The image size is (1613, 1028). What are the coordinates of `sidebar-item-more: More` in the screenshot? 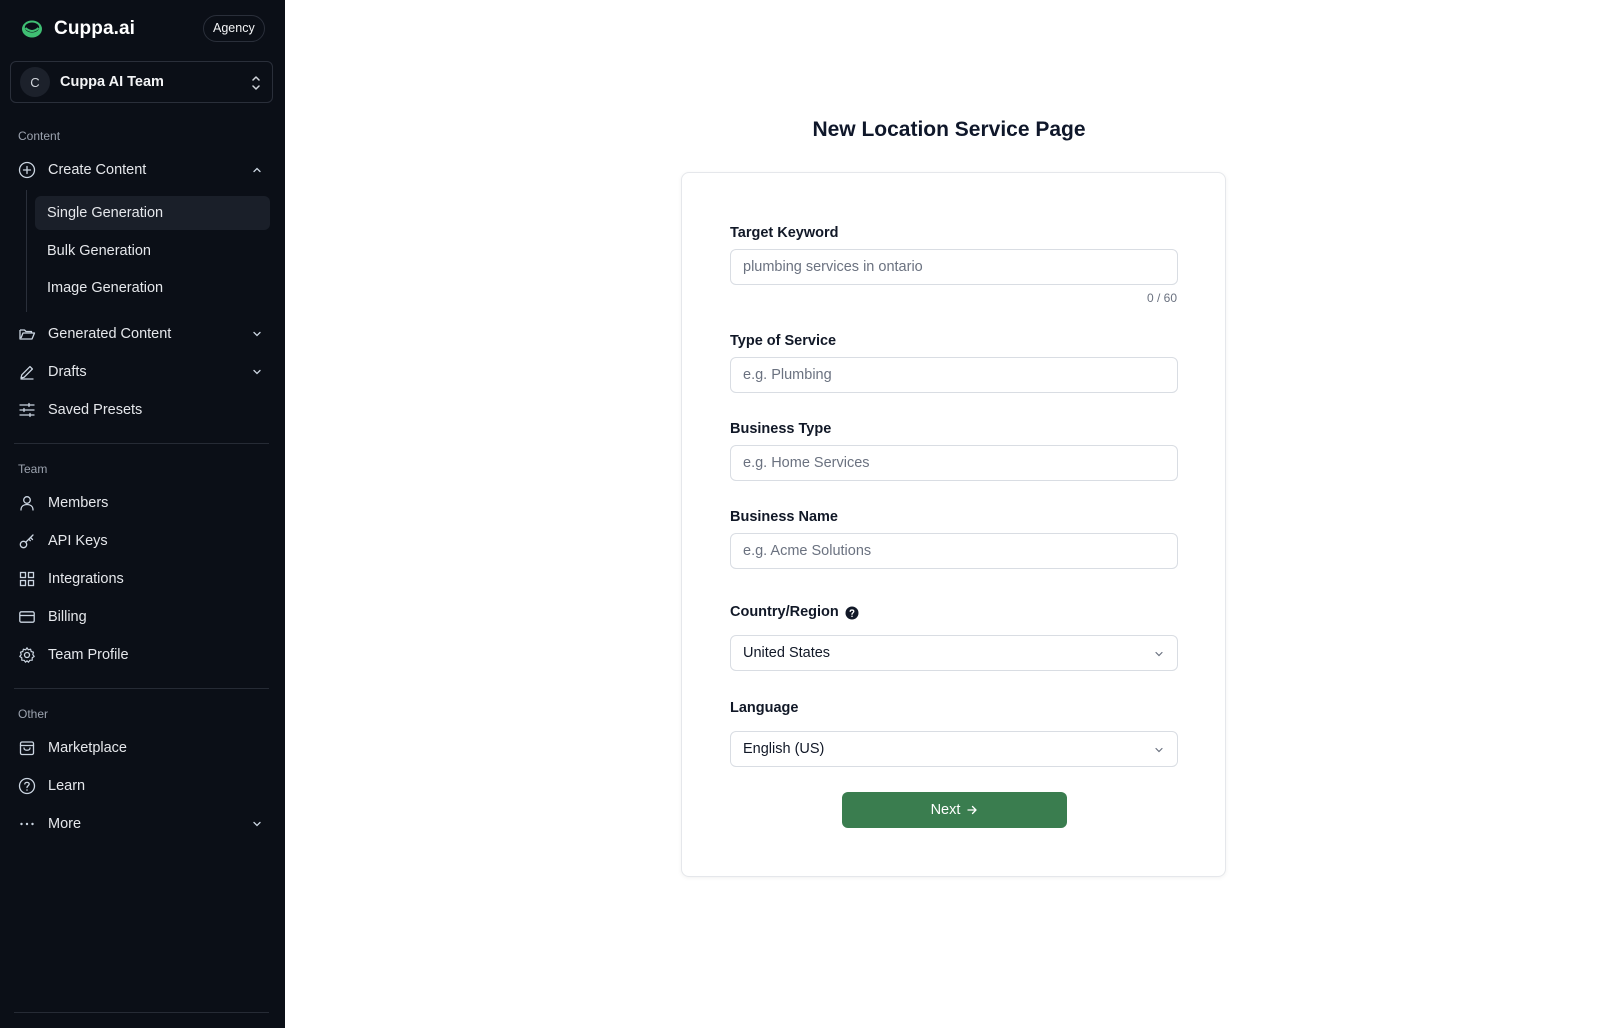 It's located at (141, 824).